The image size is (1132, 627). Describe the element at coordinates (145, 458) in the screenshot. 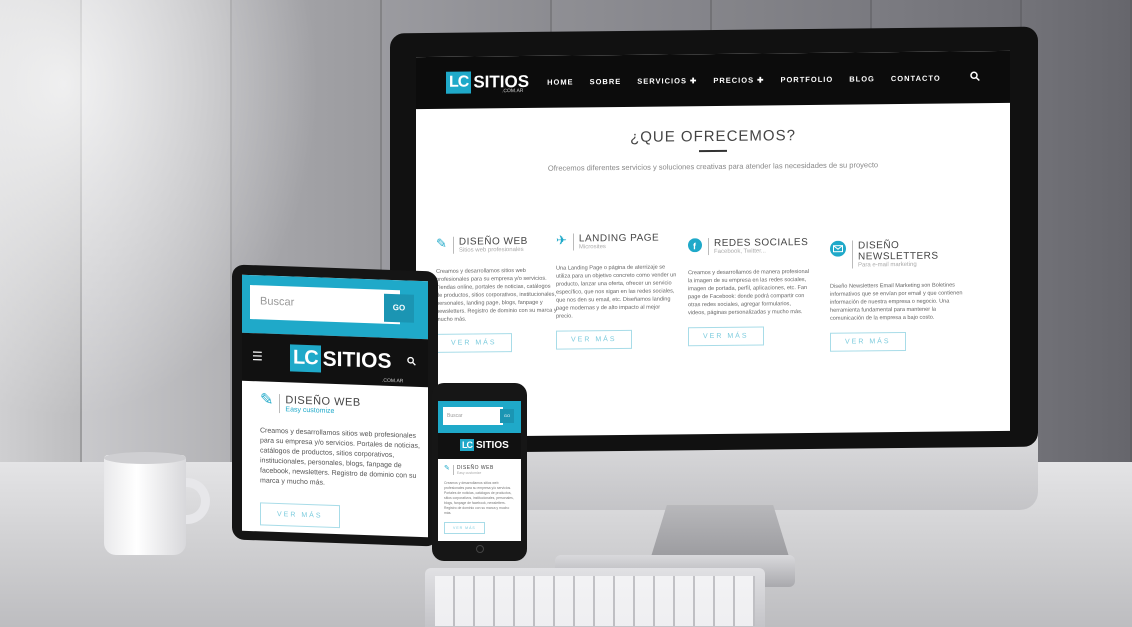

I see `mug-rim` at that location.